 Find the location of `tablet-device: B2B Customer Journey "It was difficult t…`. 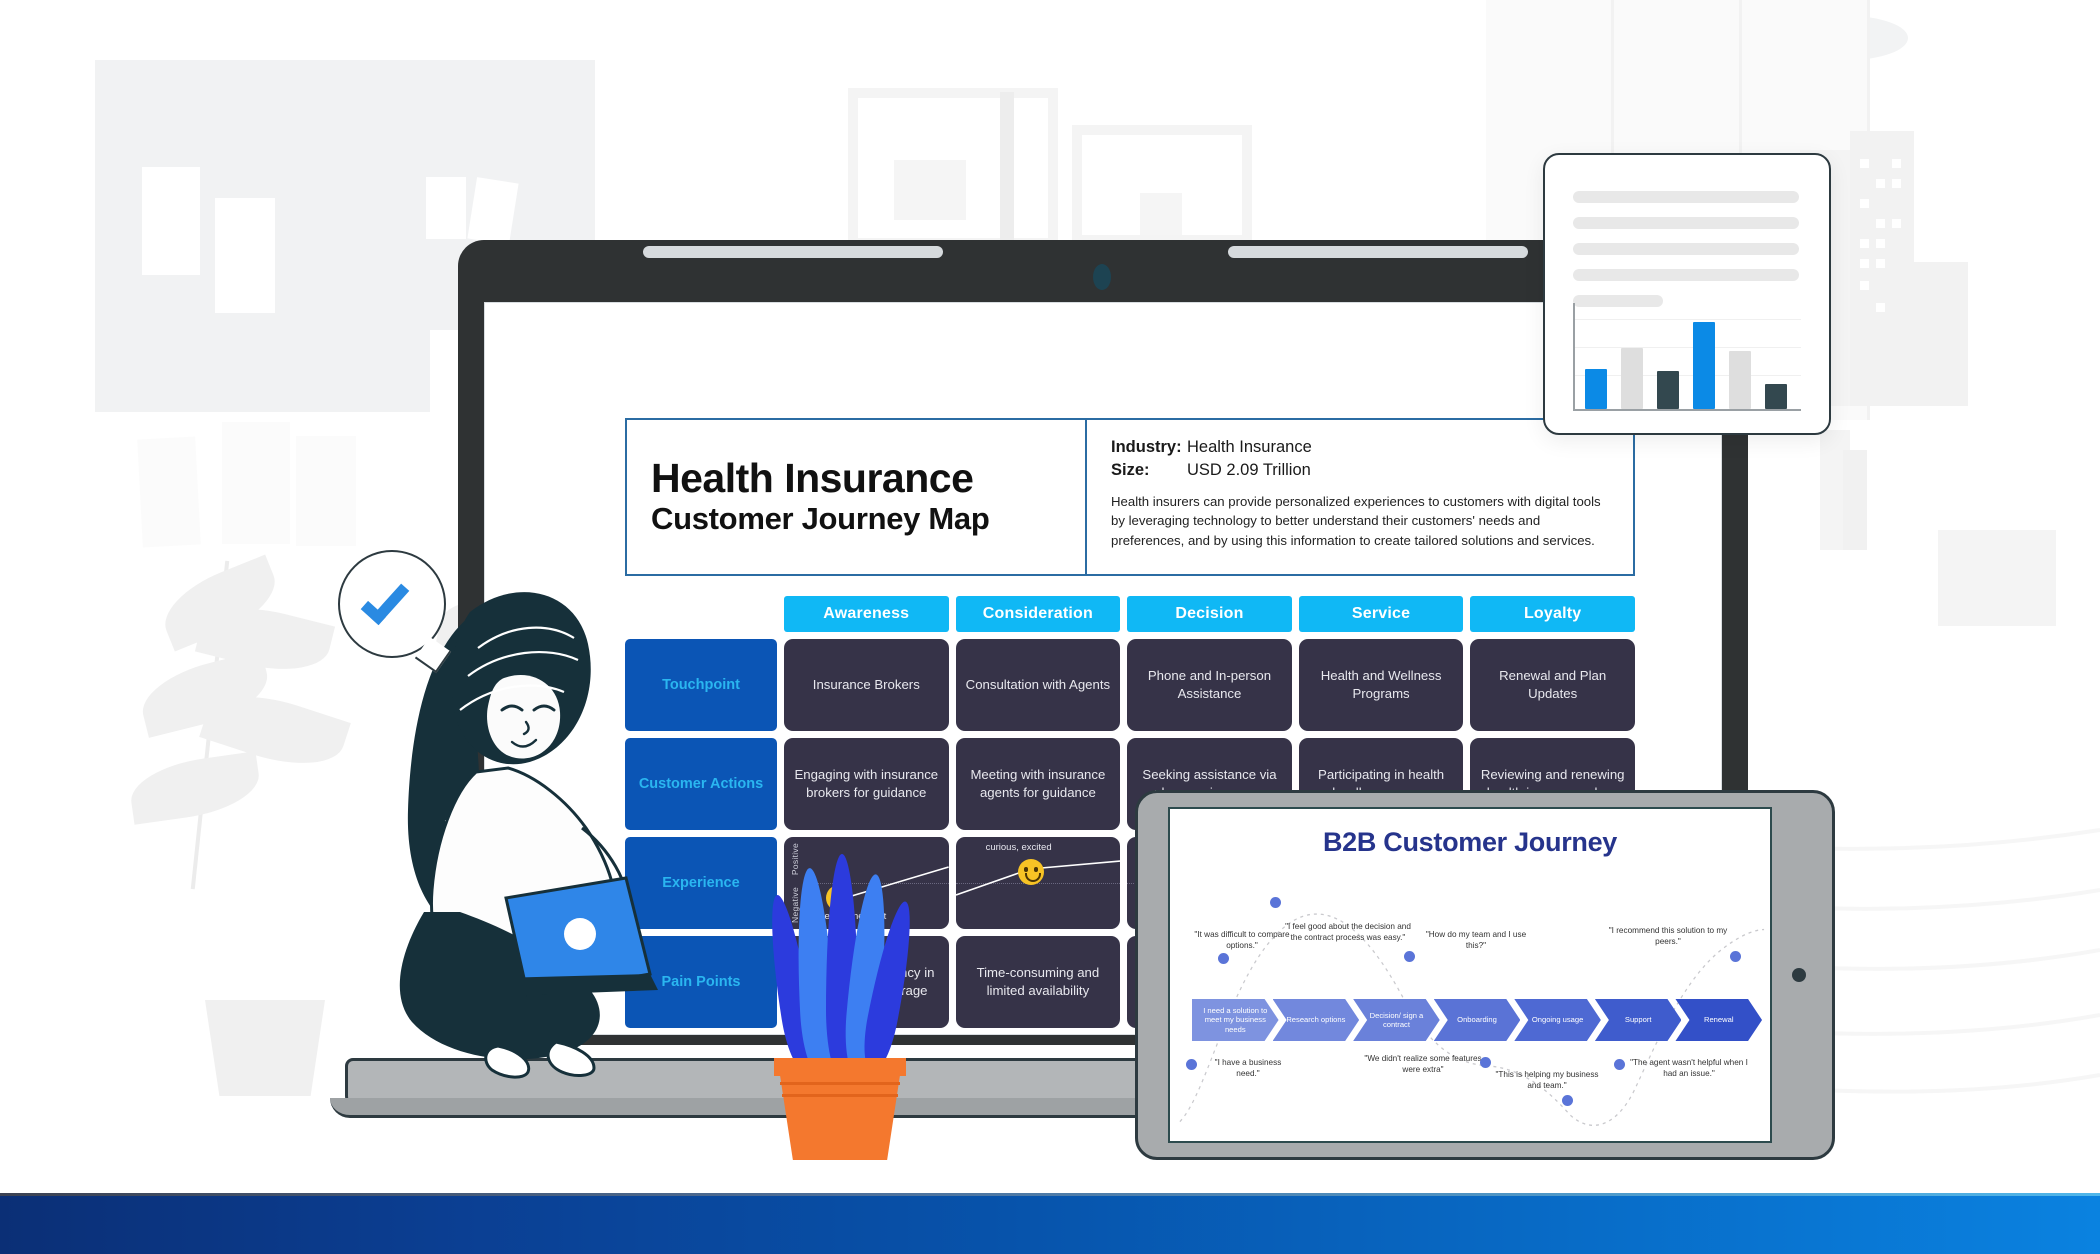

tablet-device: B2B Customer Journey "It was difficult t… is located at coordinates (1485, 975).